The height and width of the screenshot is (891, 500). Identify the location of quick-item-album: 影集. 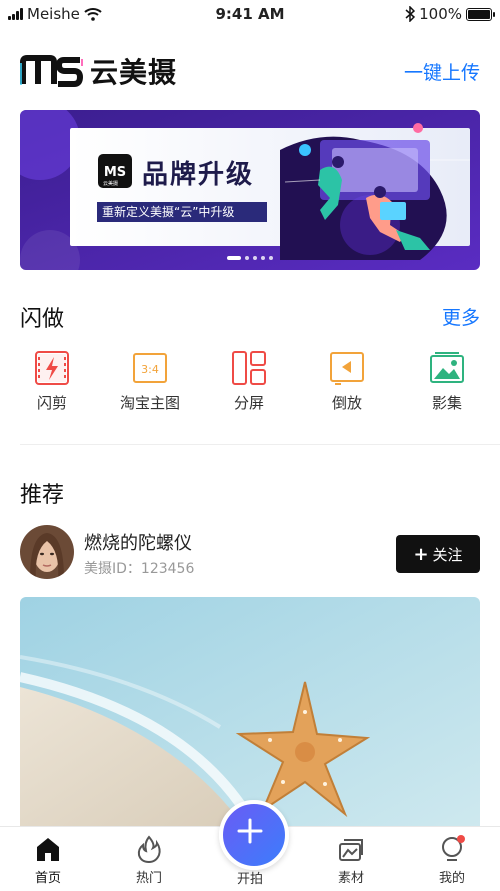
(447, 381).